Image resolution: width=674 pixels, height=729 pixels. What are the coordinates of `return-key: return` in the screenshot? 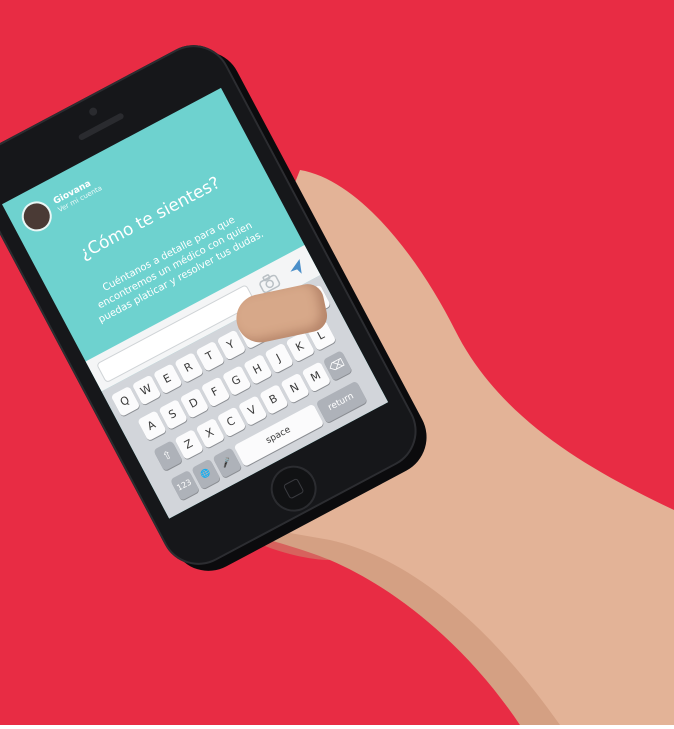 It's located at (341, 402).